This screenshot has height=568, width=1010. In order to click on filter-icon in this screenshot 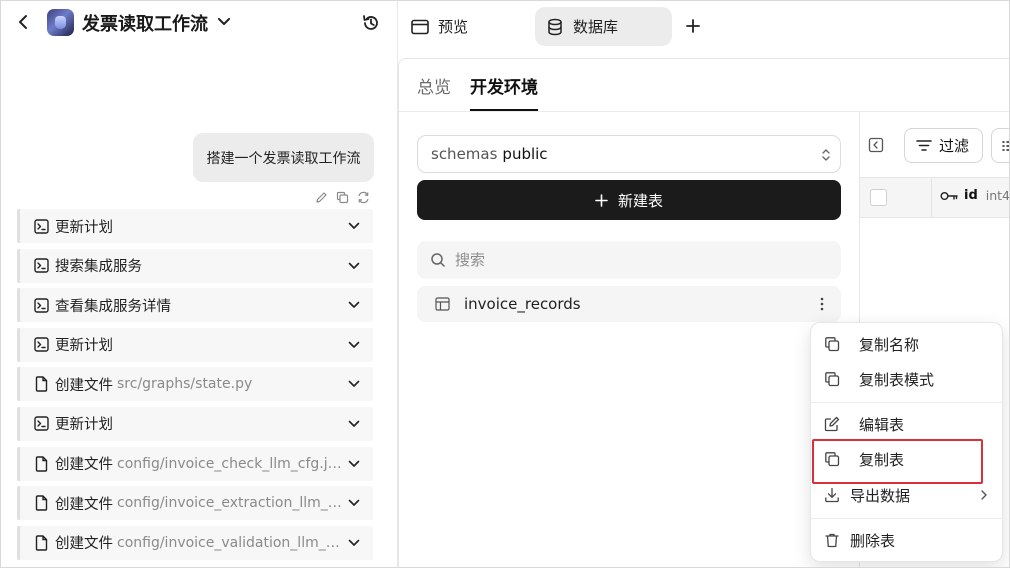, I will do `click(924, 146)`.